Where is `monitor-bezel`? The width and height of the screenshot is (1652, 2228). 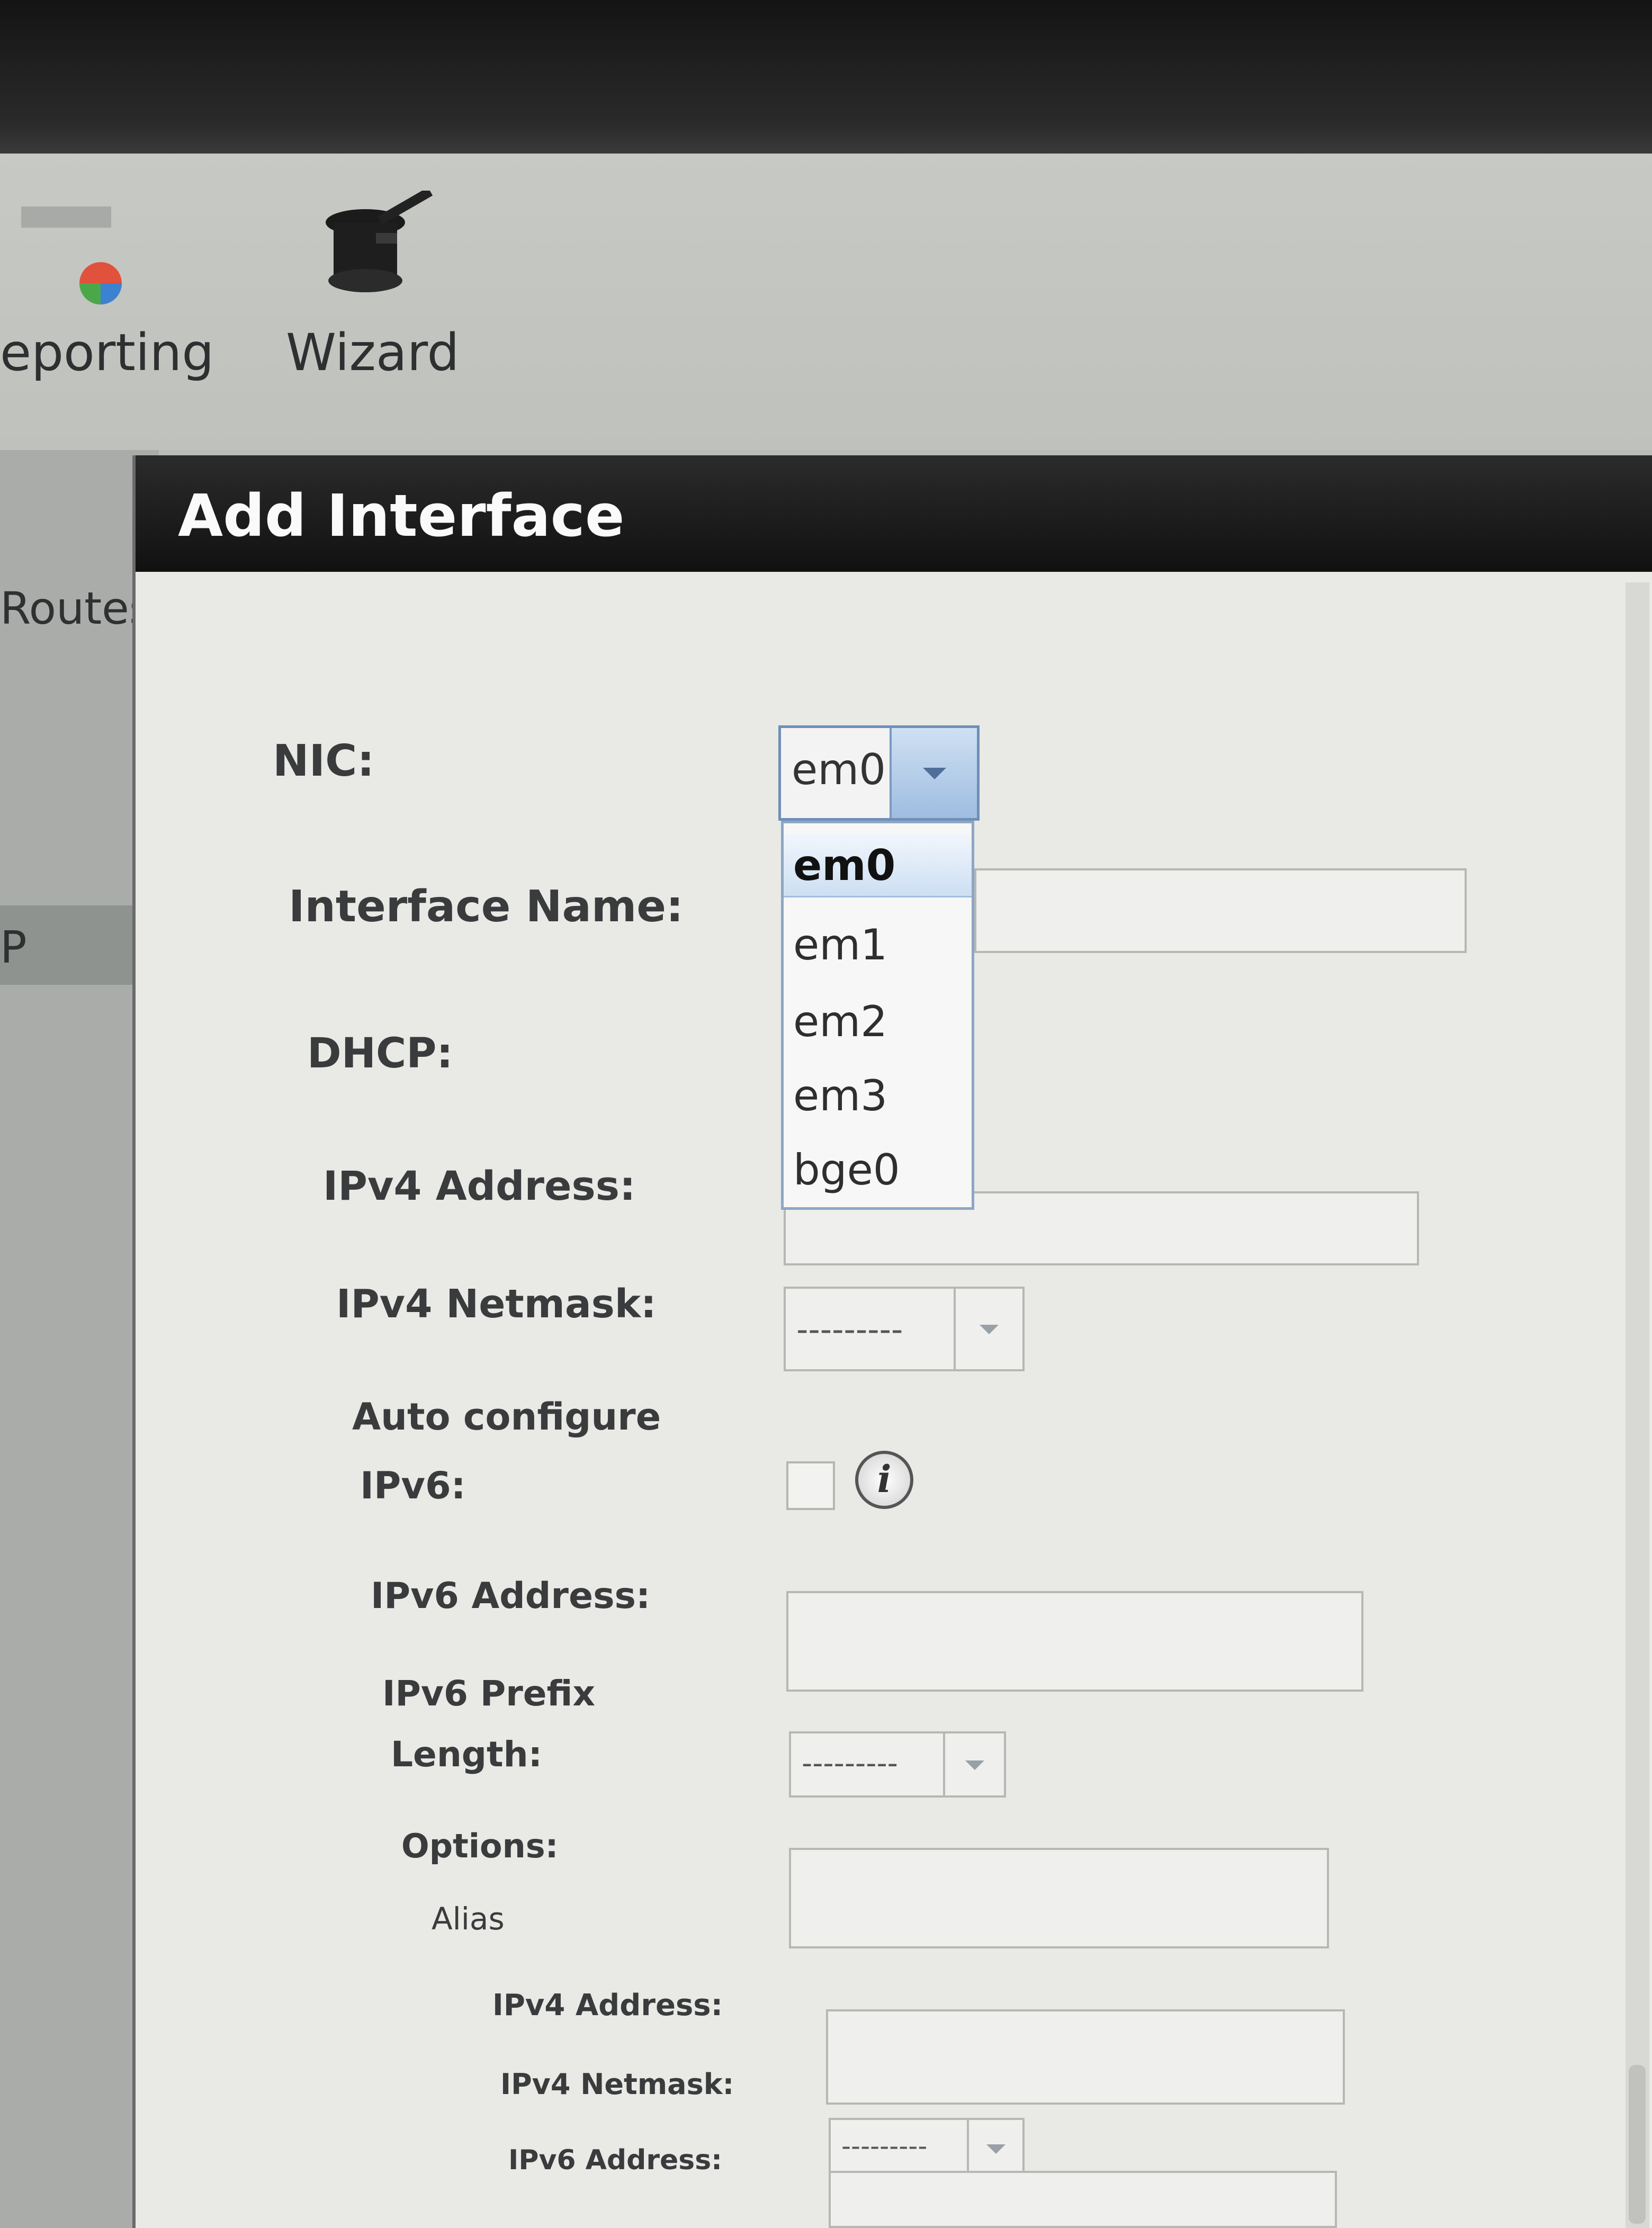
monitor-bezel is located at coordinates (826, 77).